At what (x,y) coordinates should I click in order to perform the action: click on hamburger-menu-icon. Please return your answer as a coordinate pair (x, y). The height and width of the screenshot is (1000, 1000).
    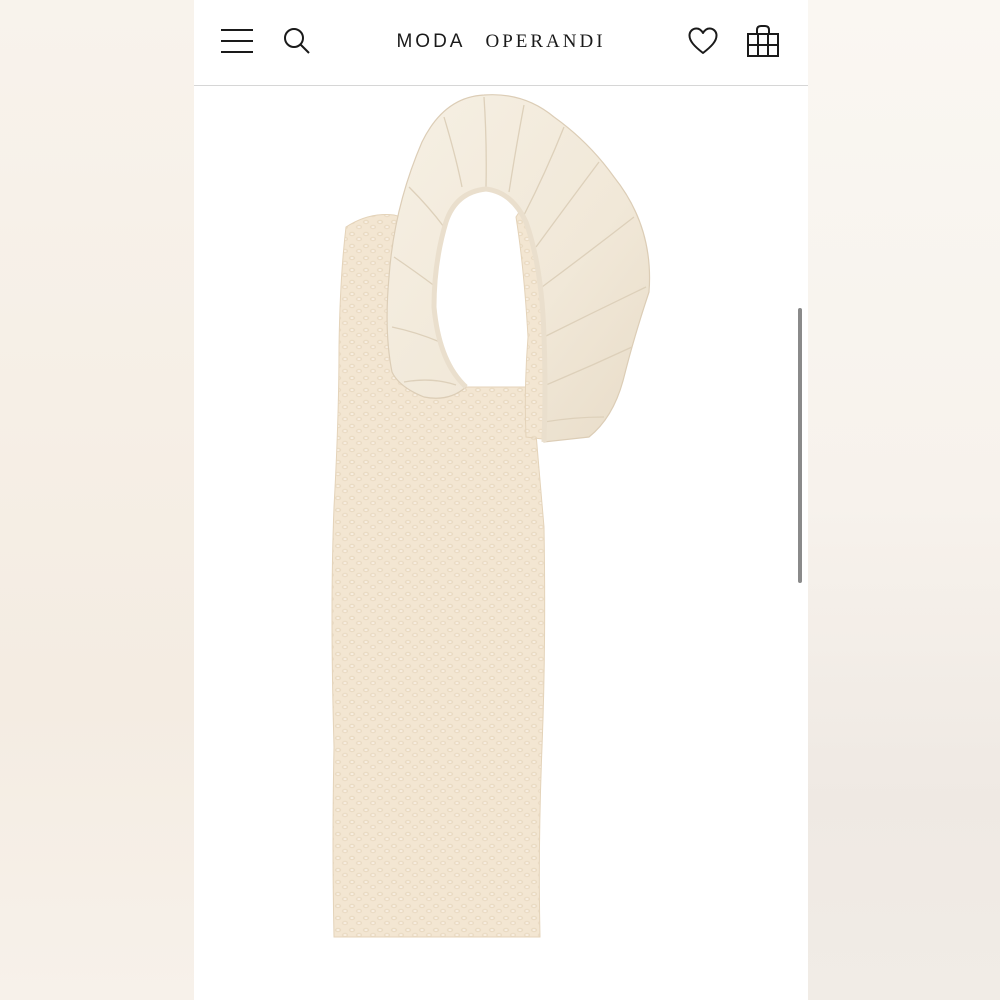
    Looking at the image, I should click on (237, 41).